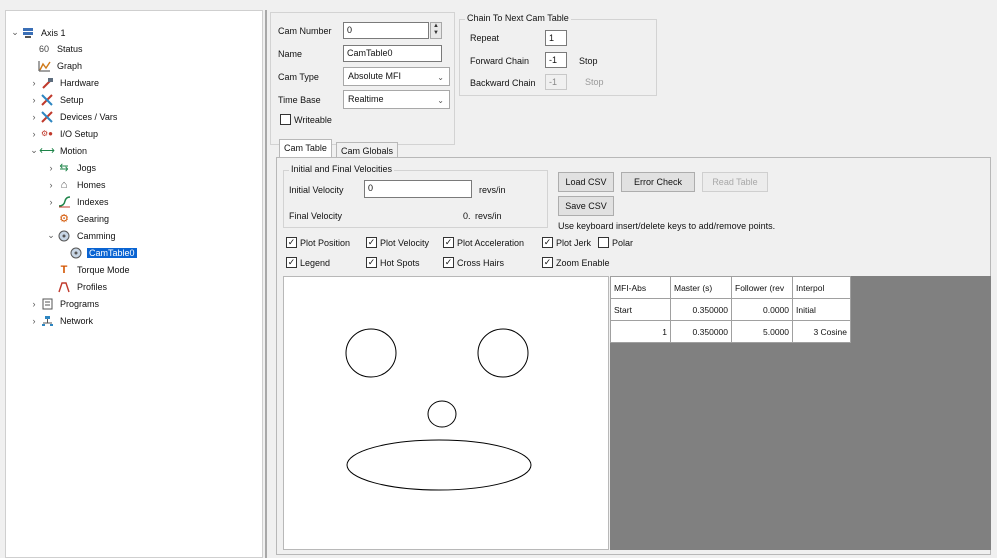 The width and height of the screenshot is (997, 558). Describe the element at coordinates (821, 331) in the screenshot. I see `table-cell: 3 Cosine` at that location.